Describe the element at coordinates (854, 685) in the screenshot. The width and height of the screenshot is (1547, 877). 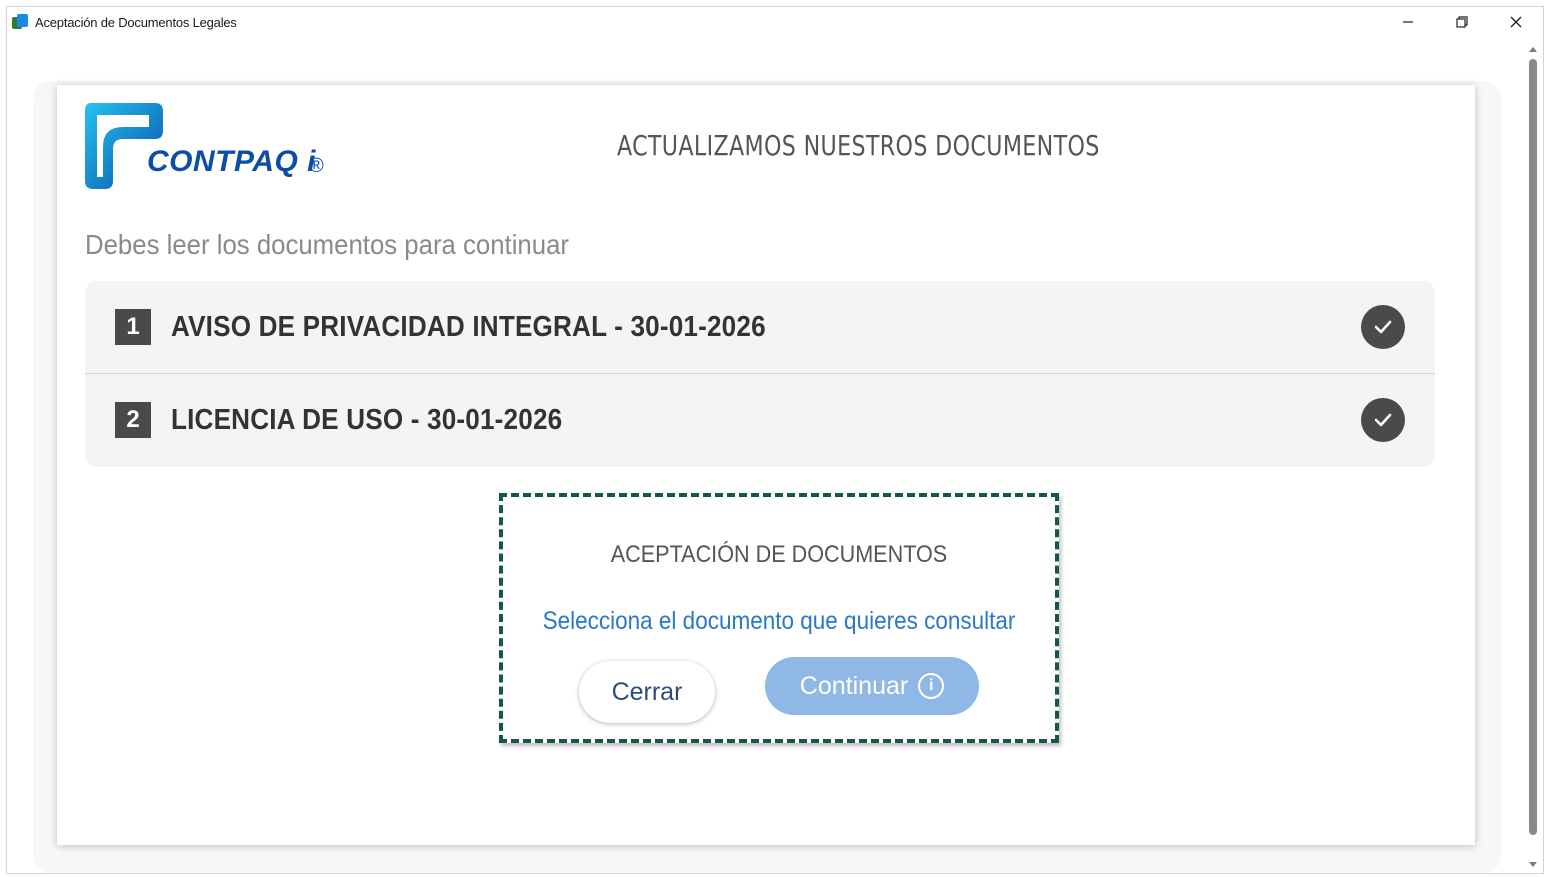
I see `continue-label: Continuar` at that location.